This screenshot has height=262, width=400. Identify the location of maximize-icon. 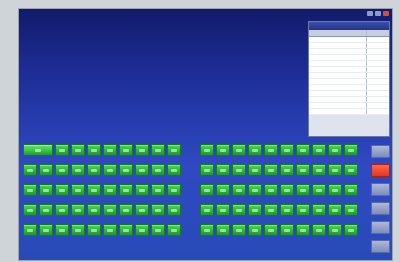
(378, 13).